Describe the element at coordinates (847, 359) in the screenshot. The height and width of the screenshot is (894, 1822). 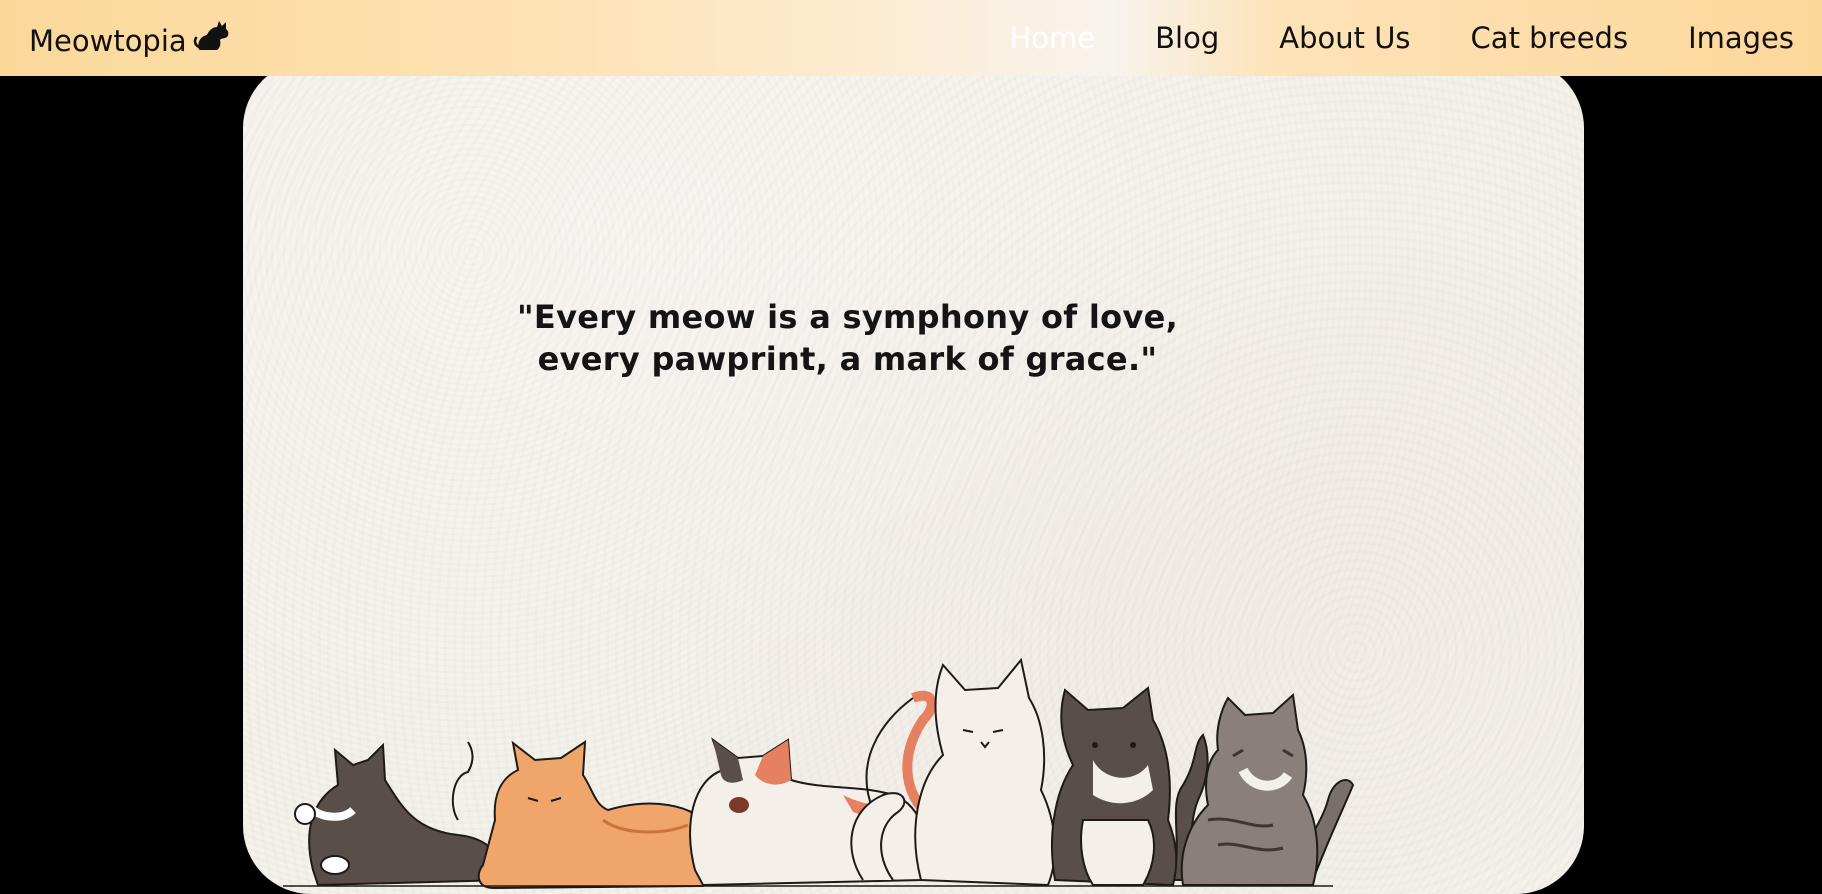
I see `hero-quote-line-2: every pawprint, a mark of grace."` at that location.